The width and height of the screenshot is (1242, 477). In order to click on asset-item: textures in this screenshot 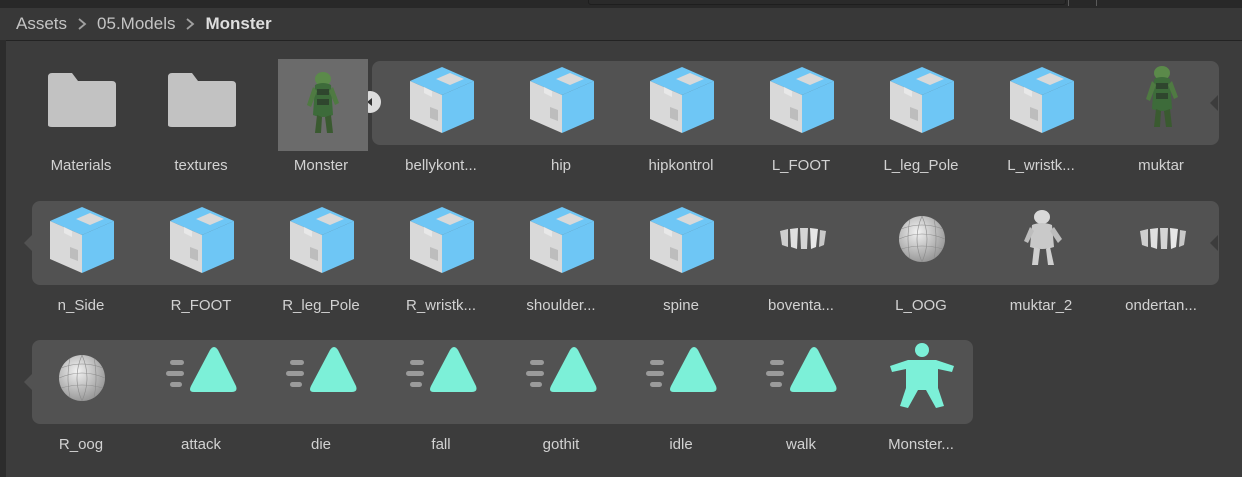, I will do `click(201, 128)`.